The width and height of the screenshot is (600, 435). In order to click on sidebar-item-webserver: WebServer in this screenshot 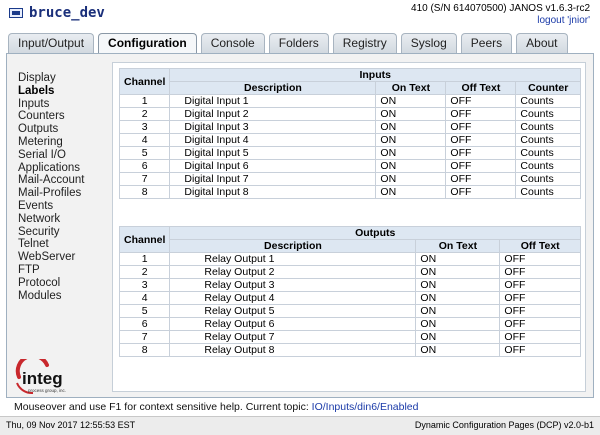, I will do `click(61, 257)`.